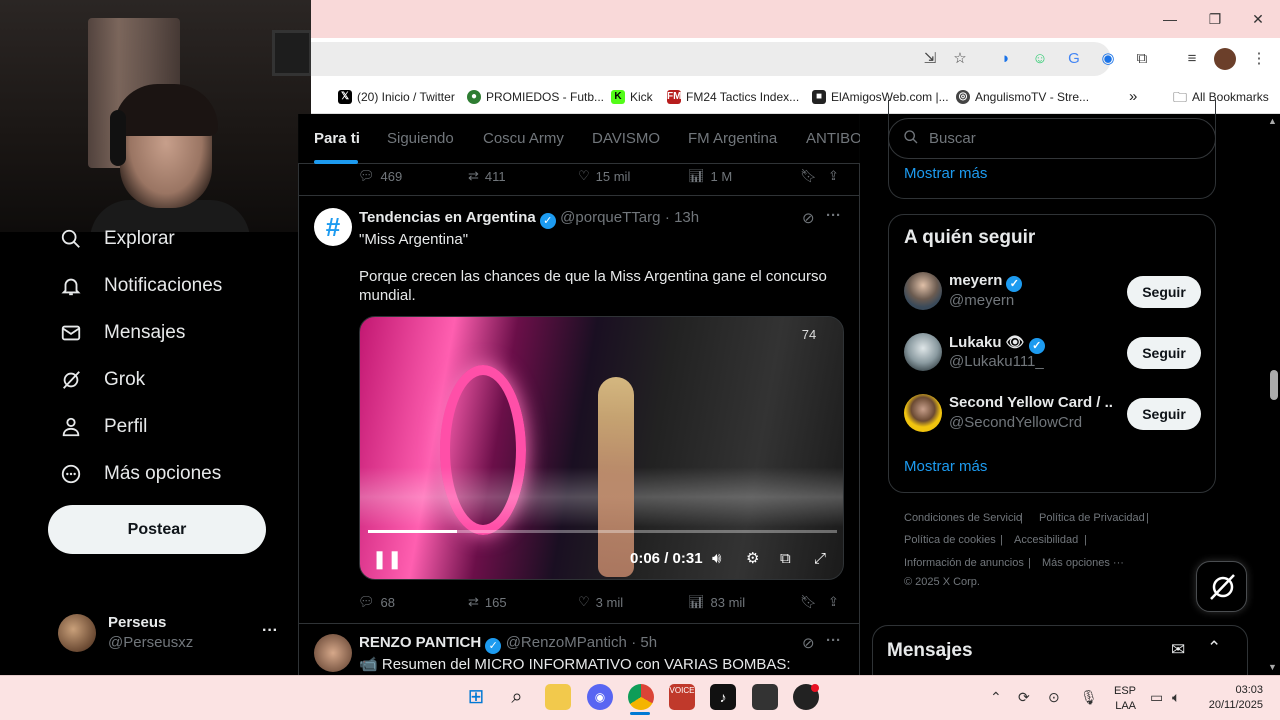 This screenshot has width=1280, height=720. I want to click on pip-icon: ⧉, so click(785, 559).